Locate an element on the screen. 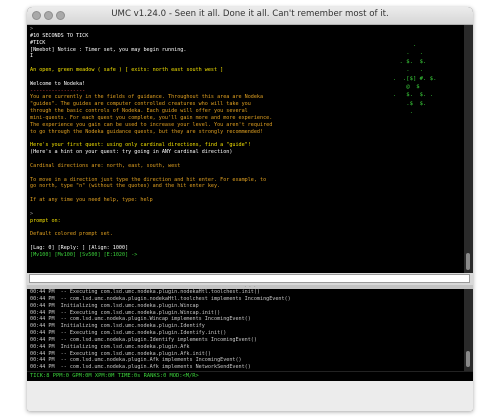 The width and height of the screenshot is (500, 417). main-output-scroll-thumb is located at coordinates (468, 261).